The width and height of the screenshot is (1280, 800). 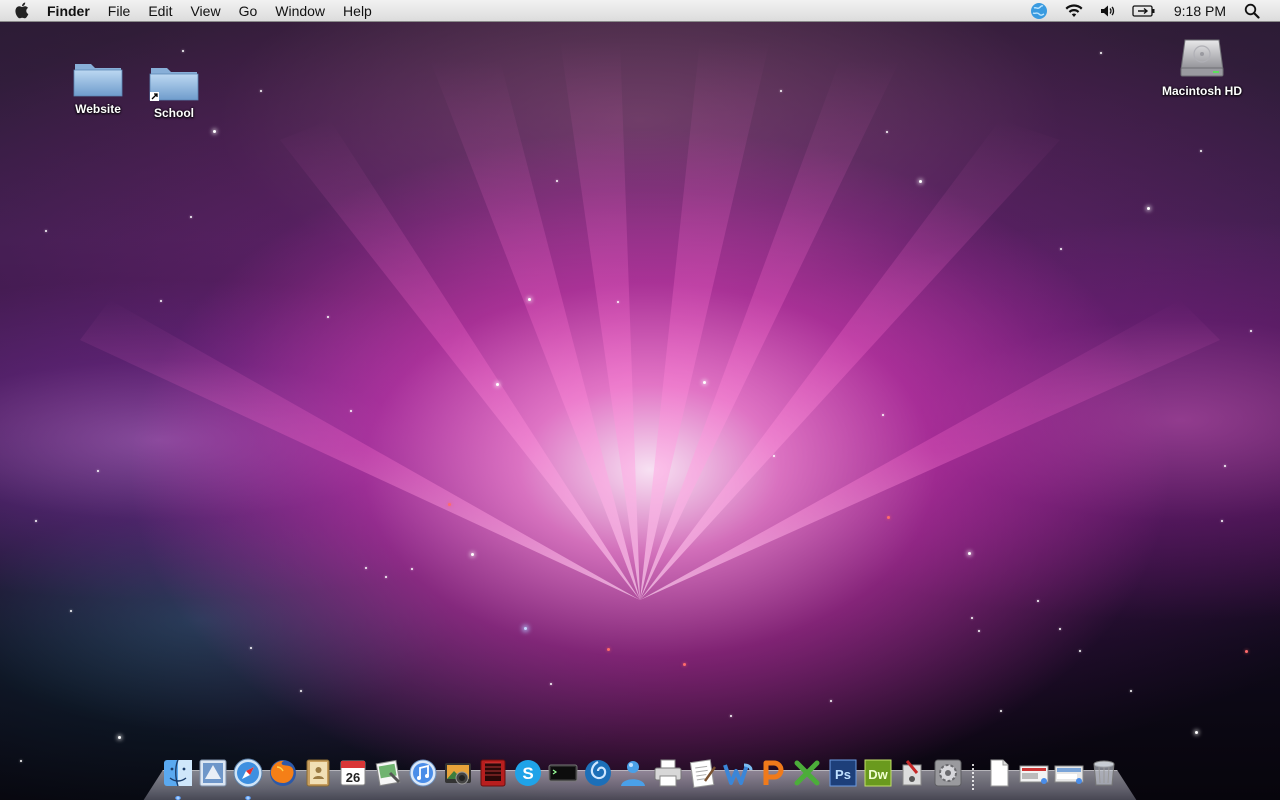 I want to click on dock-word, so click(x=738, y=773).